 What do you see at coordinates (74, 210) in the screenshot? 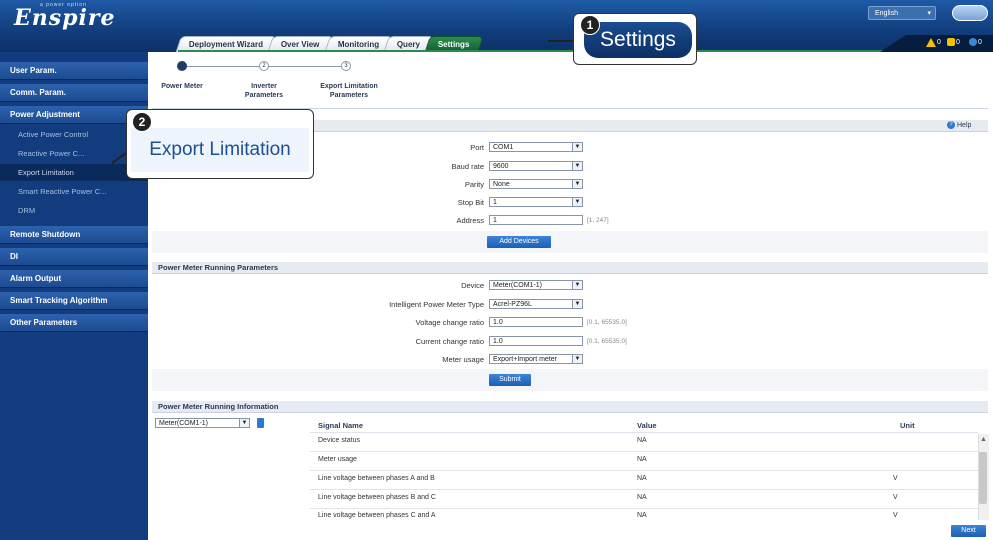
I see `sidebar-subitem-drm: DRM` at bounding box center [74, 210].